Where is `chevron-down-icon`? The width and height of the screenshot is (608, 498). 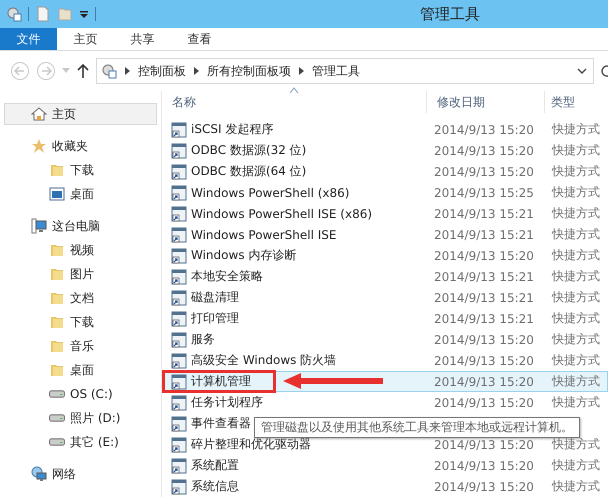
chevron-down-icon is located at coordinates (582, 71).